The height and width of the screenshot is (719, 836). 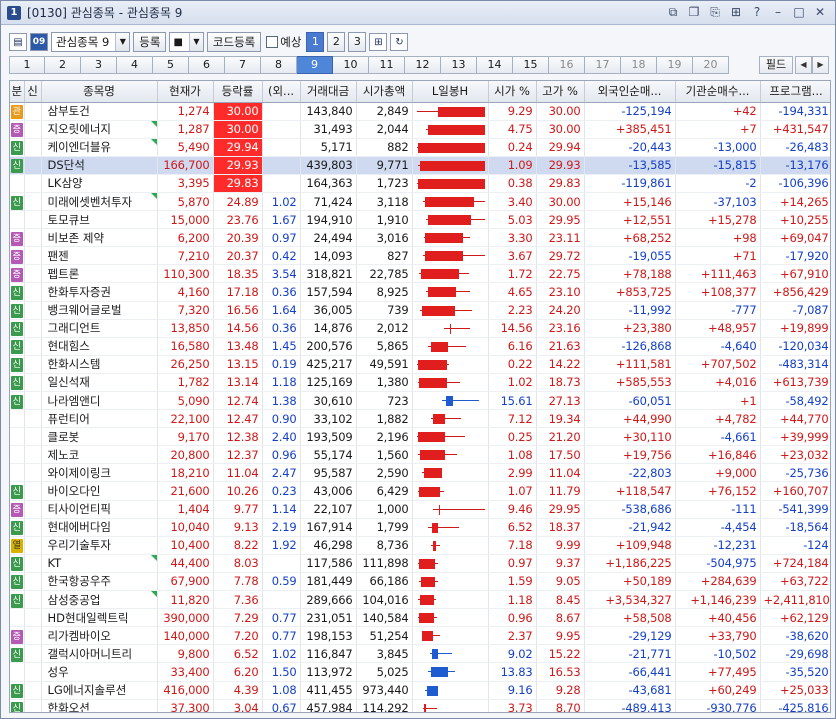 What do you see at coordinates (91, 42) in the screenshot?
I see `group-select: 관심종목 9 ▼` at bounding box center [91, 42].